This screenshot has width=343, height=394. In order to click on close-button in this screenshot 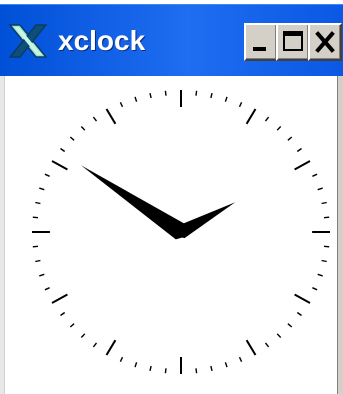, I will do `click(325, 42)`.